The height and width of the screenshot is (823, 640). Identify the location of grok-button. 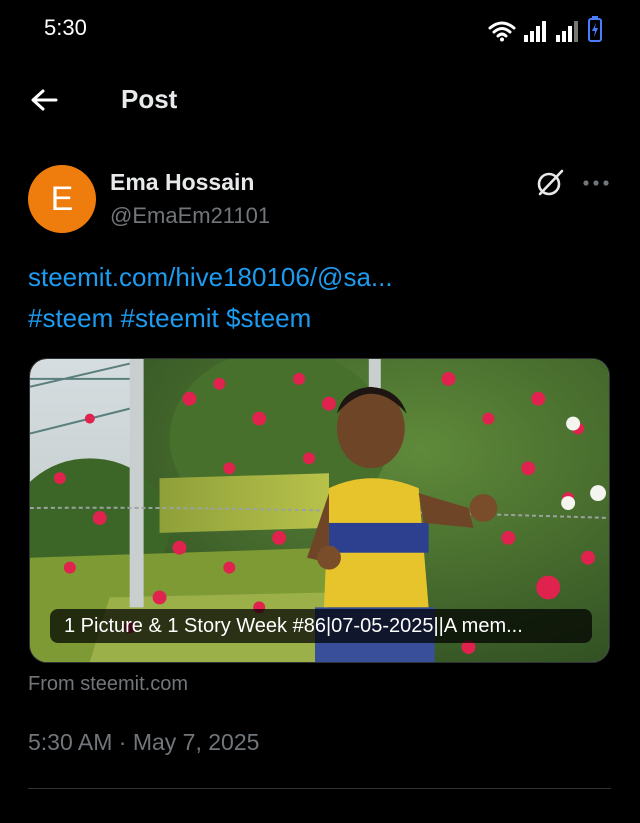
(550, 183).